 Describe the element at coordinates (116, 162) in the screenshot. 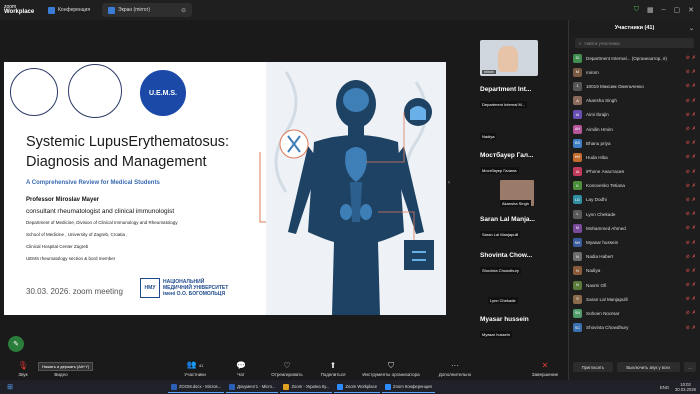

I see `slide-title-line2: Diagnosis and Management` at that location.